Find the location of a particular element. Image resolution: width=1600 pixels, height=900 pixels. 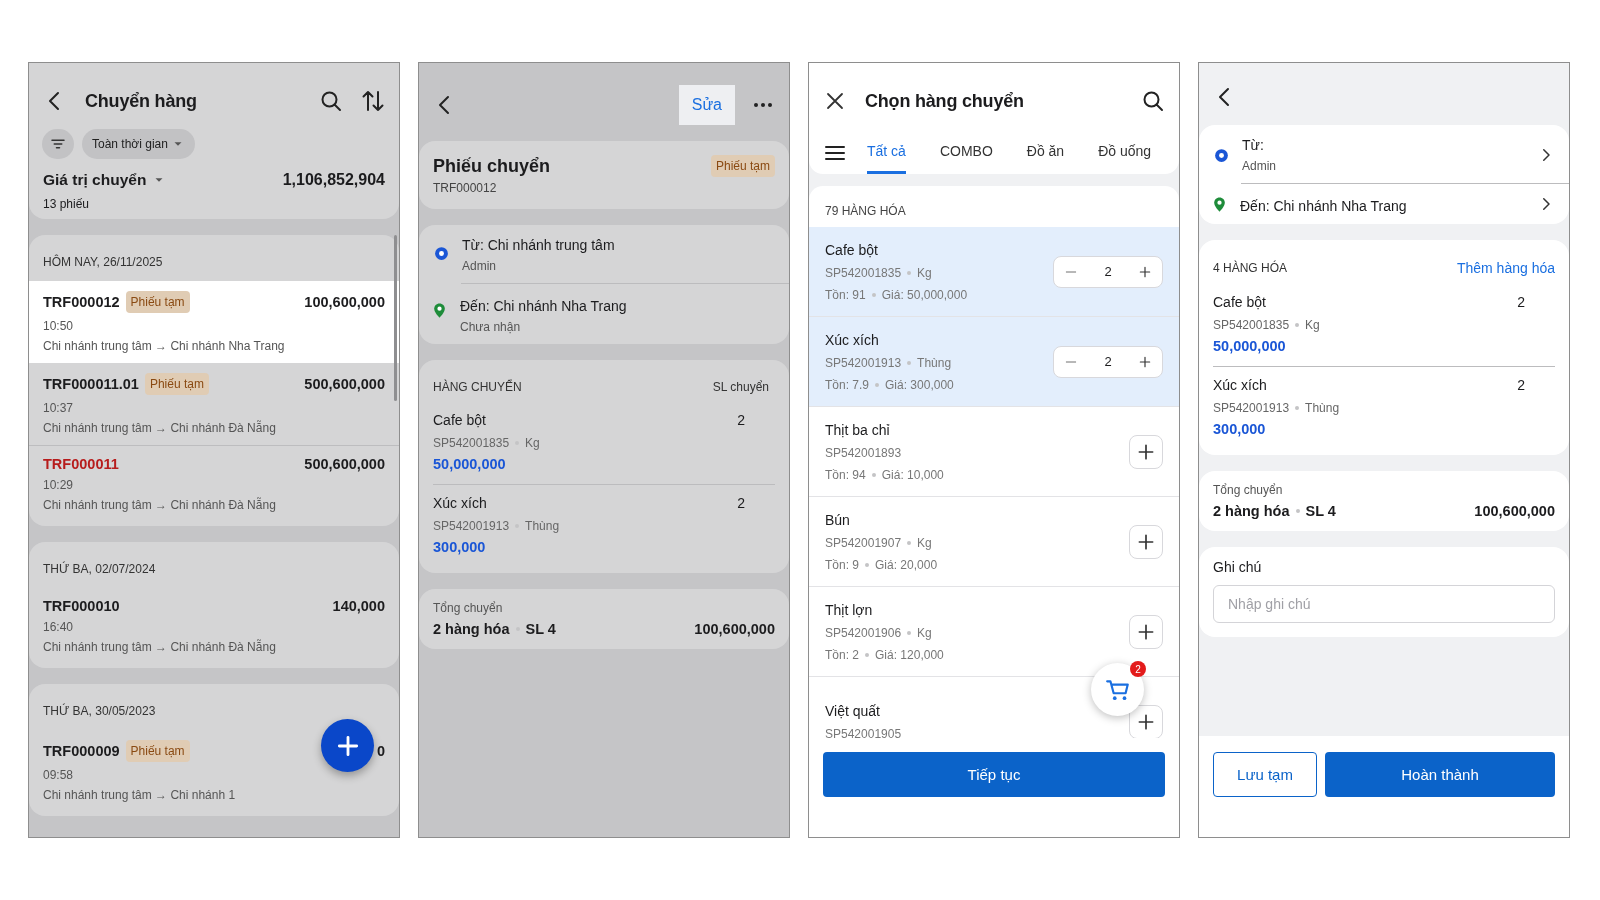

add-items-link: Thêm hàng hóa is located at coordinates (1505, 268).